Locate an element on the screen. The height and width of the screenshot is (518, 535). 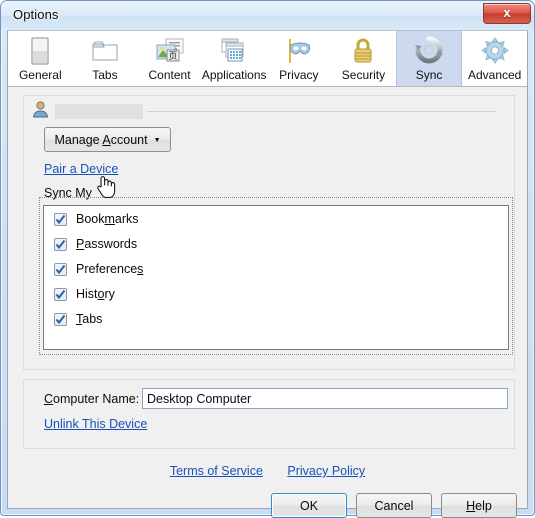
tab-general: General is located at coordinates (40, 58).